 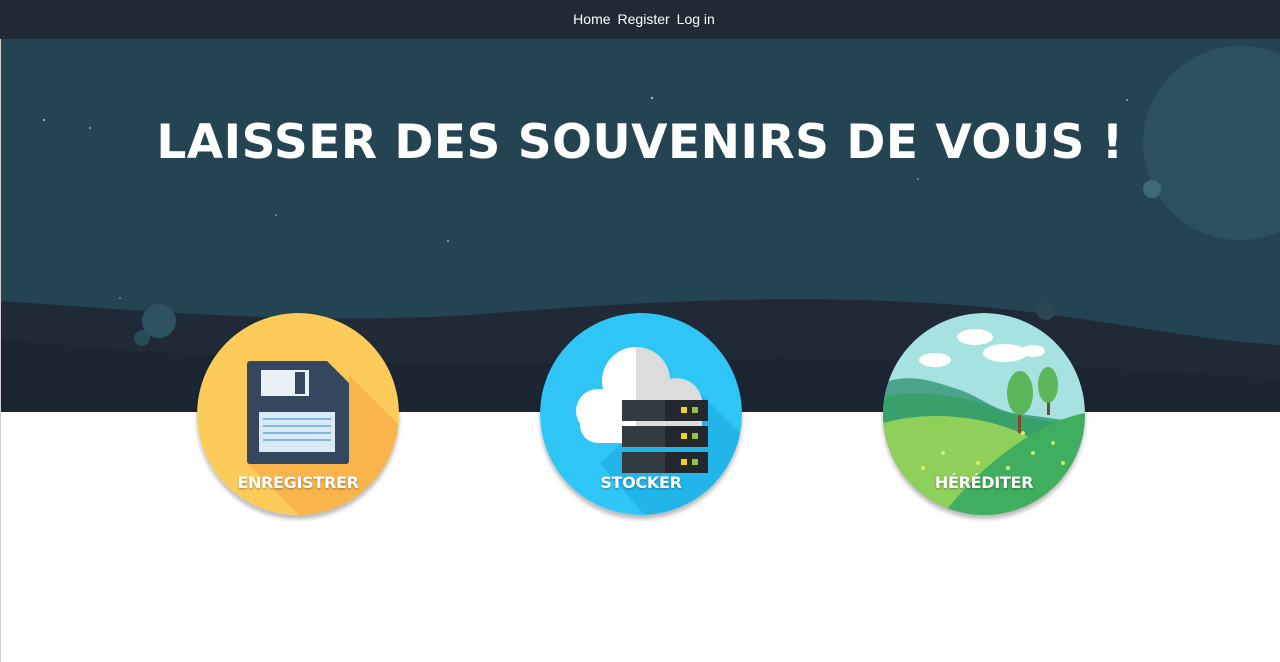 What do you see at coordinates (298, 482) in the screenshot?
I see `feature-save-label: ENREGISTRER` at bounding box center [298, 482].